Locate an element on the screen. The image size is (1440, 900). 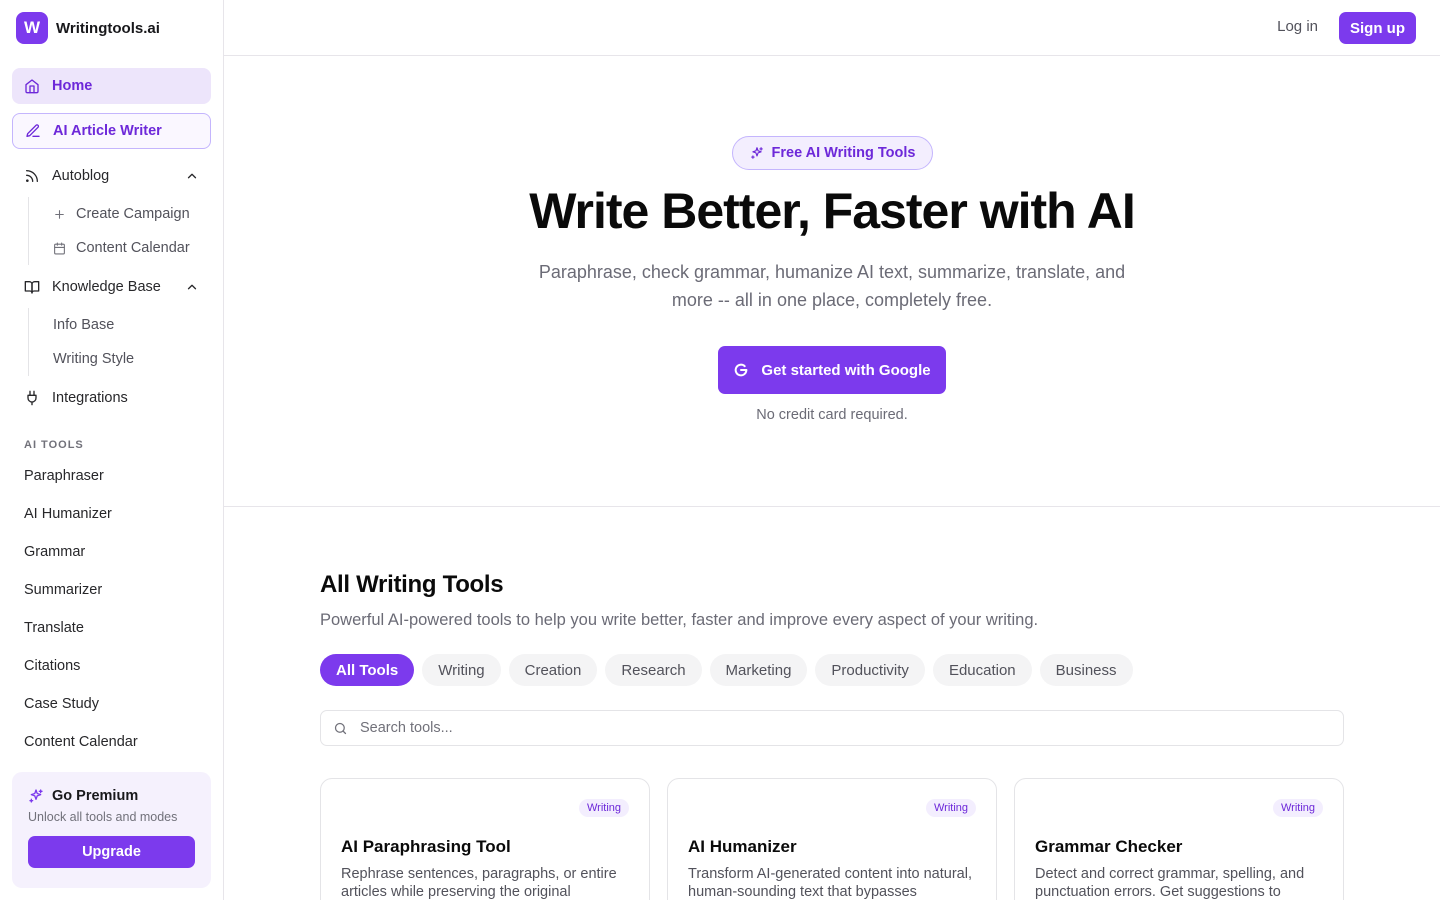
autoblog-submenu: Create Campaign Content Calendar is located at coordinates (119, 231).